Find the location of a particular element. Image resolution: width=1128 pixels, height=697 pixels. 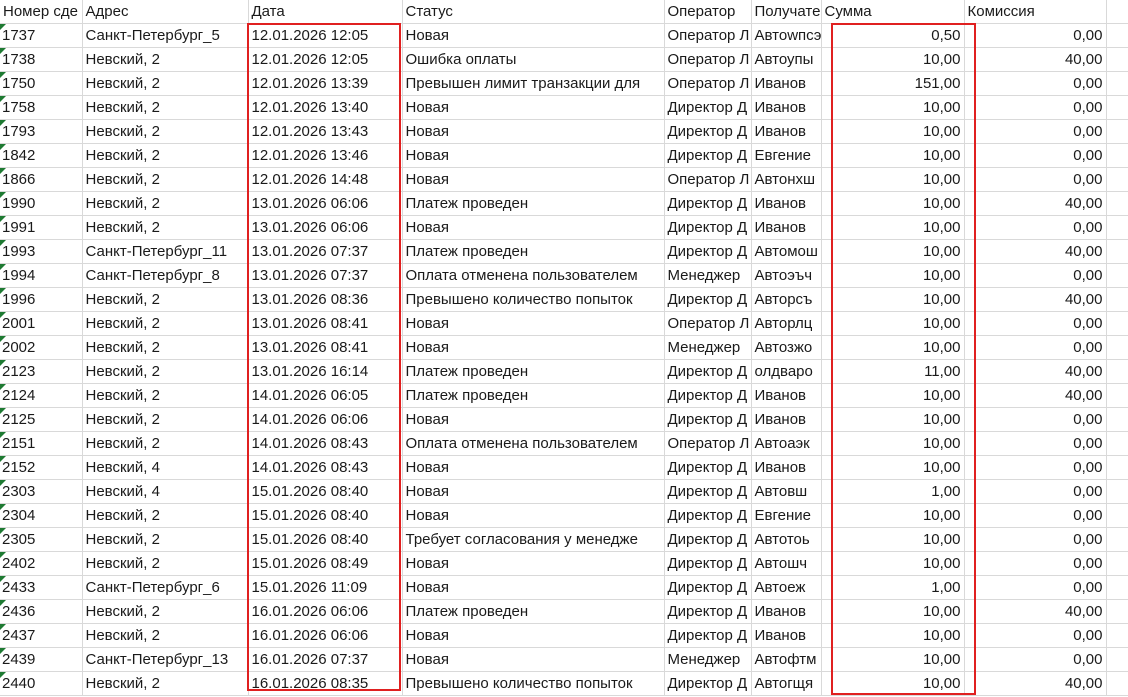

cell-date: 13.01.2026 08:36 is located at coordinates (325, 299).